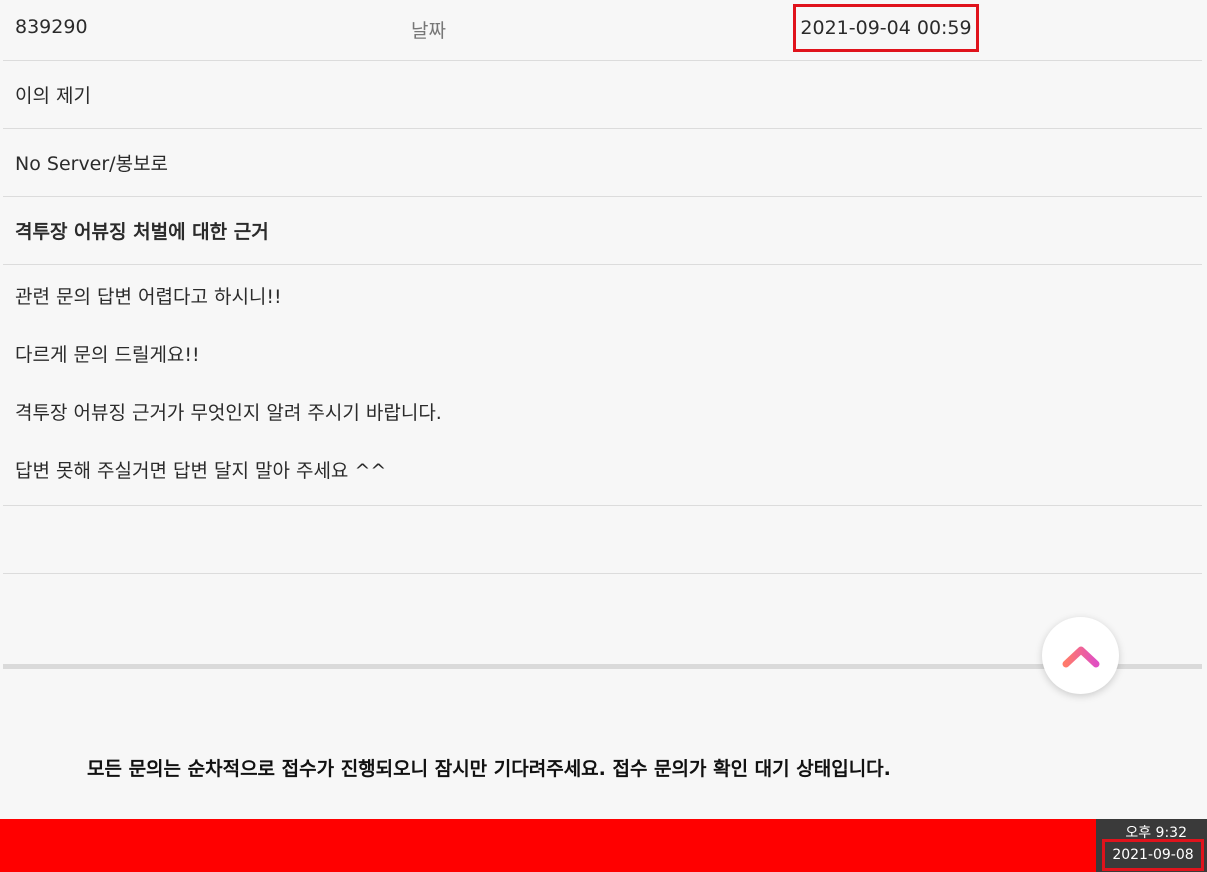  Describe the element at coordinates (228, 413) in the screenshot. I see `body-line: 격투장 어뷰징 근거가 무엇인지 알려 주시기 바랍니다.` at that location.